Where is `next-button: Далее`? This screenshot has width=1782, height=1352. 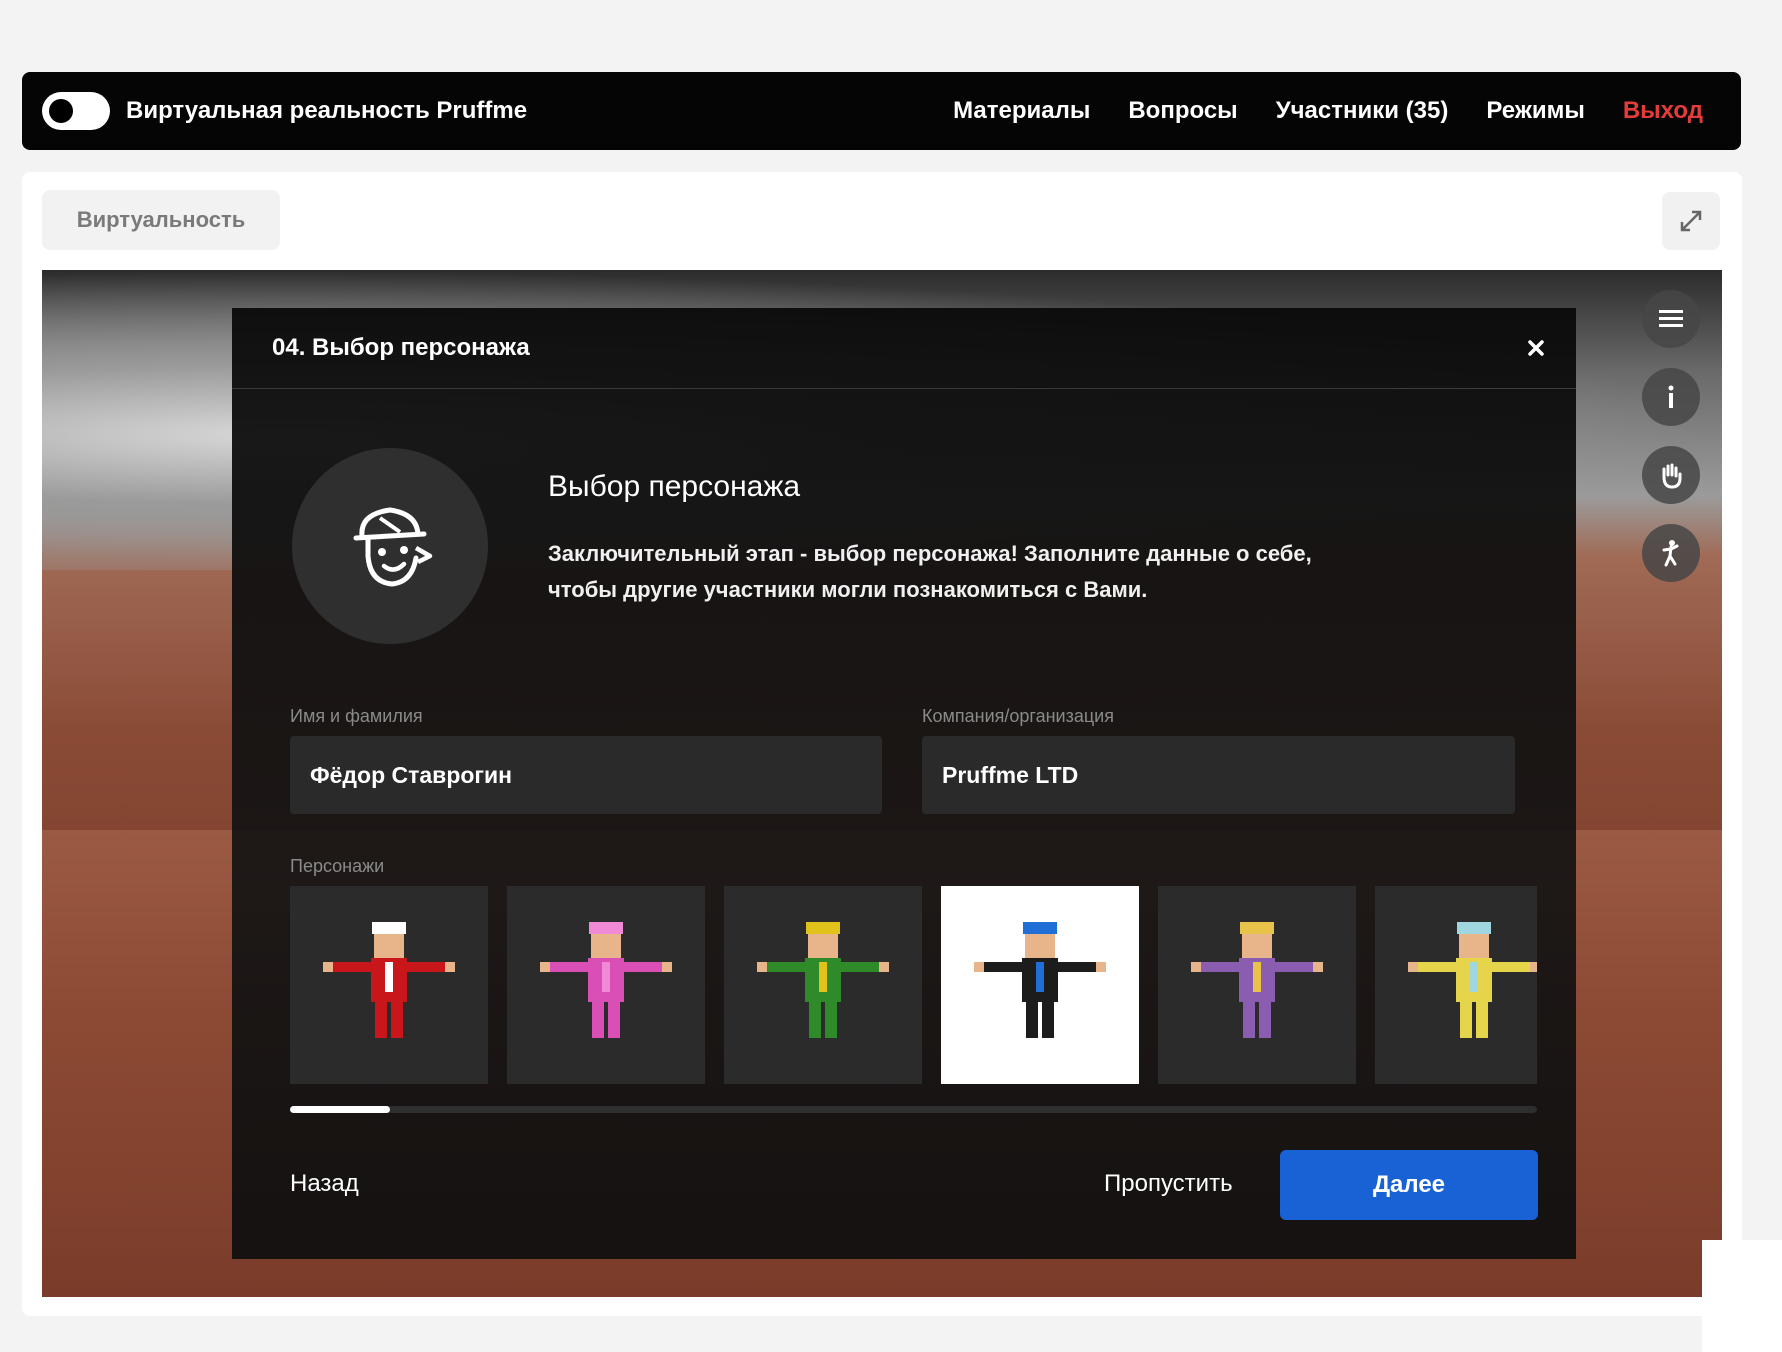
next-button: Далее is located at coordinates (1409, 1185).